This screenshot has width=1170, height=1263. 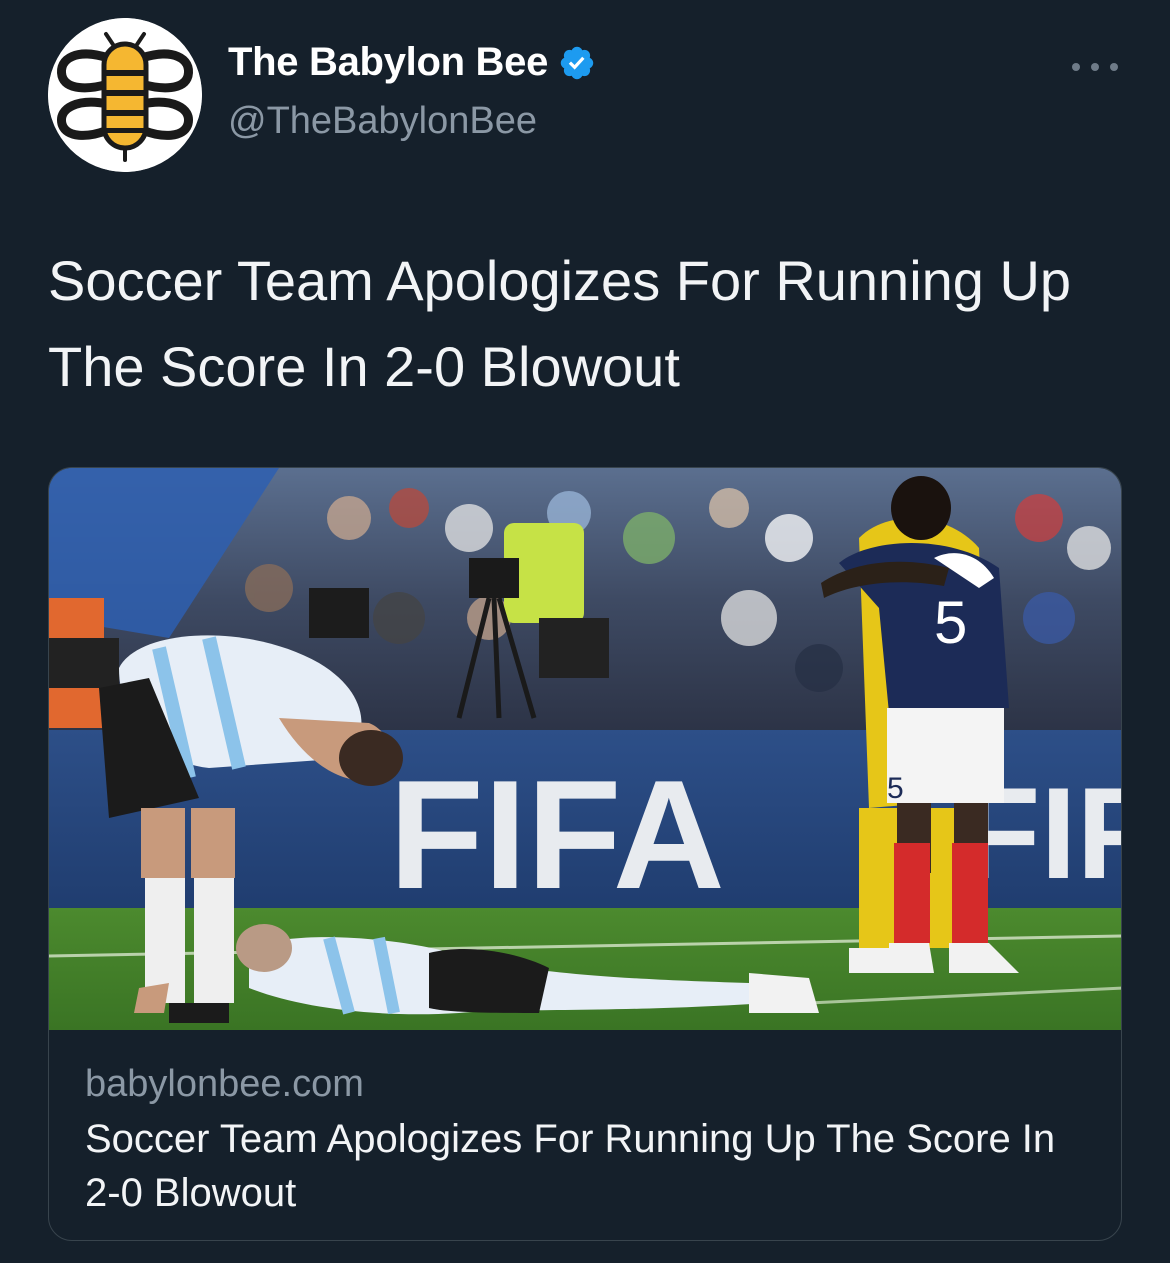 I want to click on board-text: FIFA, so click(x=557, y=834).